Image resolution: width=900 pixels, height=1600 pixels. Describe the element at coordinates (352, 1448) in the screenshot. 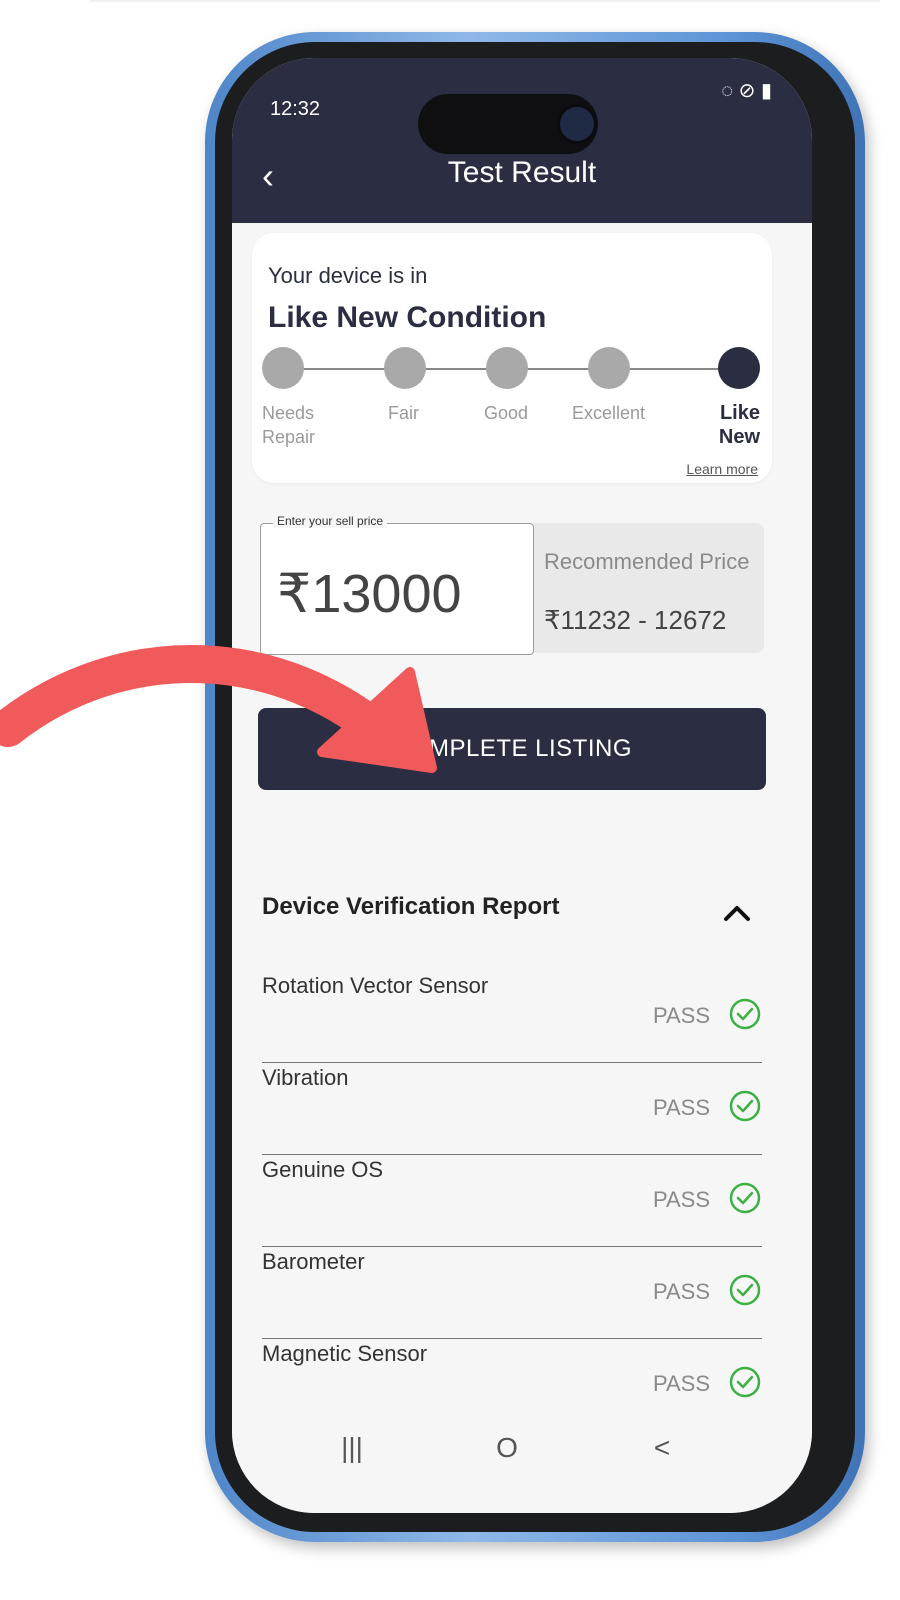

I see `recents-button: |||` at that location.